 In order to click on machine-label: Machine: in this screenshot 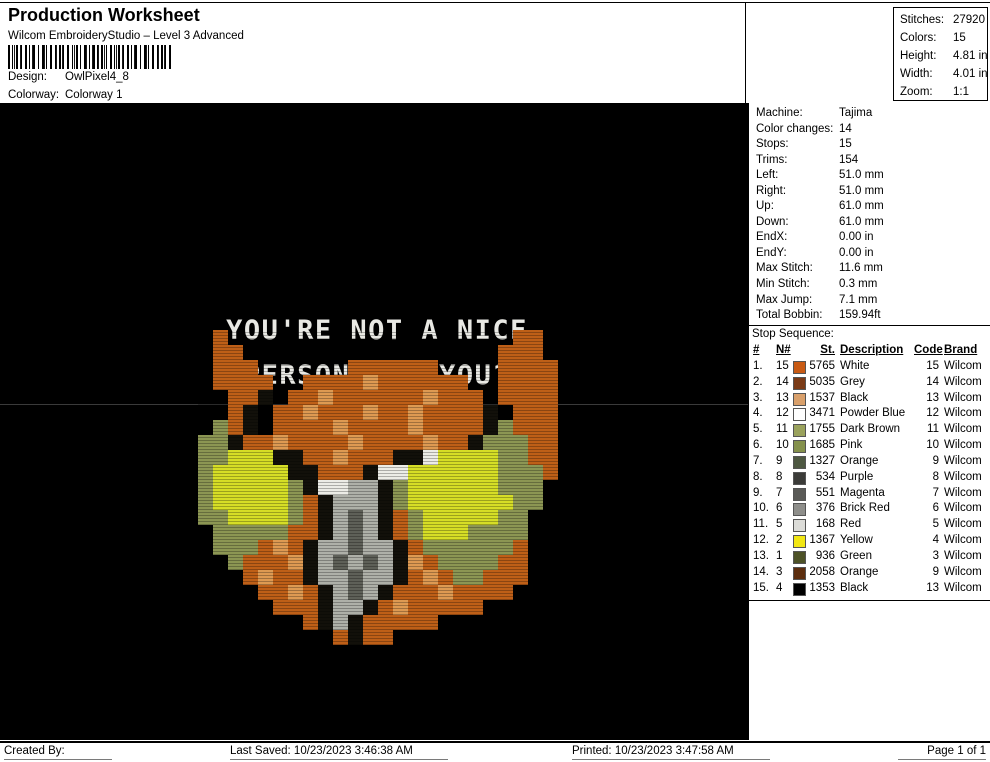, I will do `click(779, 113)`.